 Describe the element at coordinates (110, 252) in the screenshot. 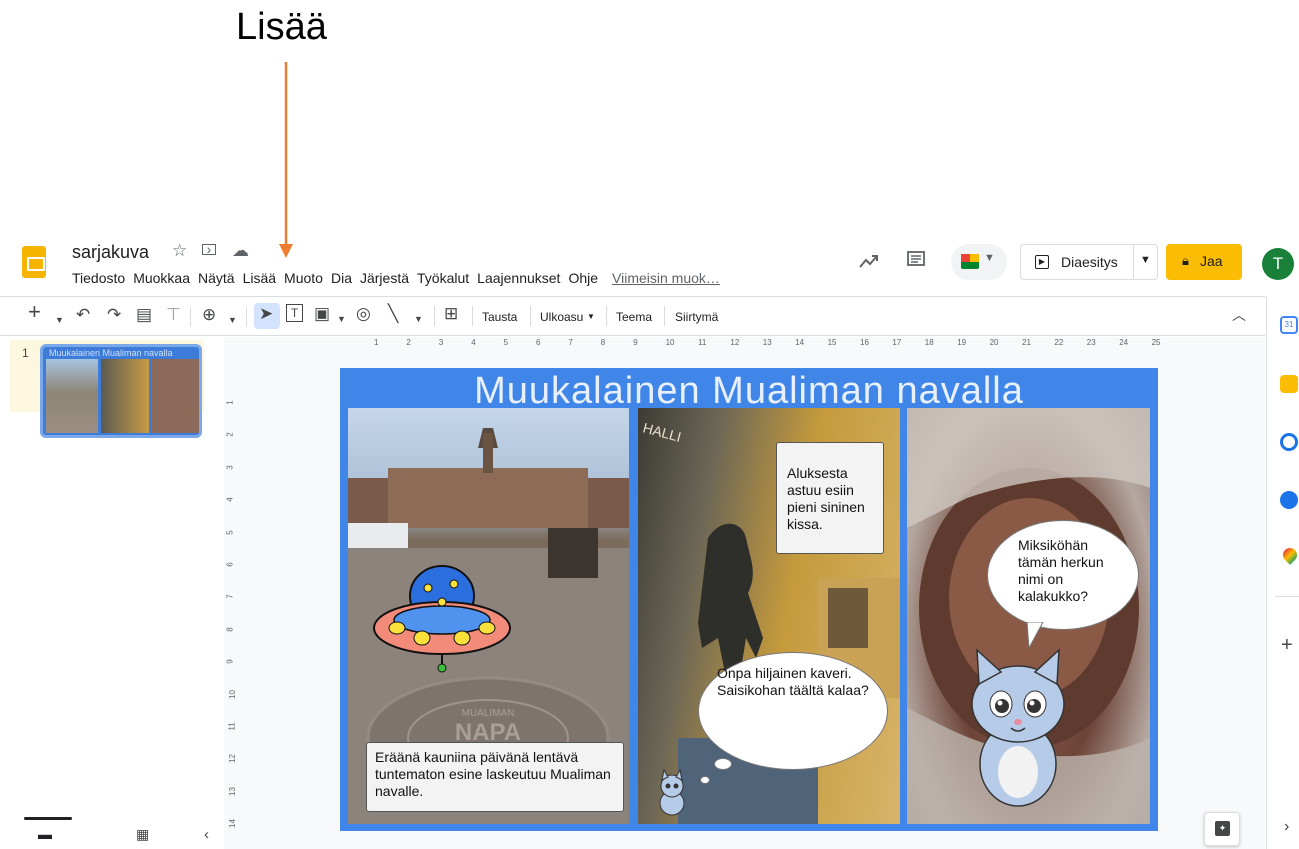

I see `document-title: sarjakuva` at that location.